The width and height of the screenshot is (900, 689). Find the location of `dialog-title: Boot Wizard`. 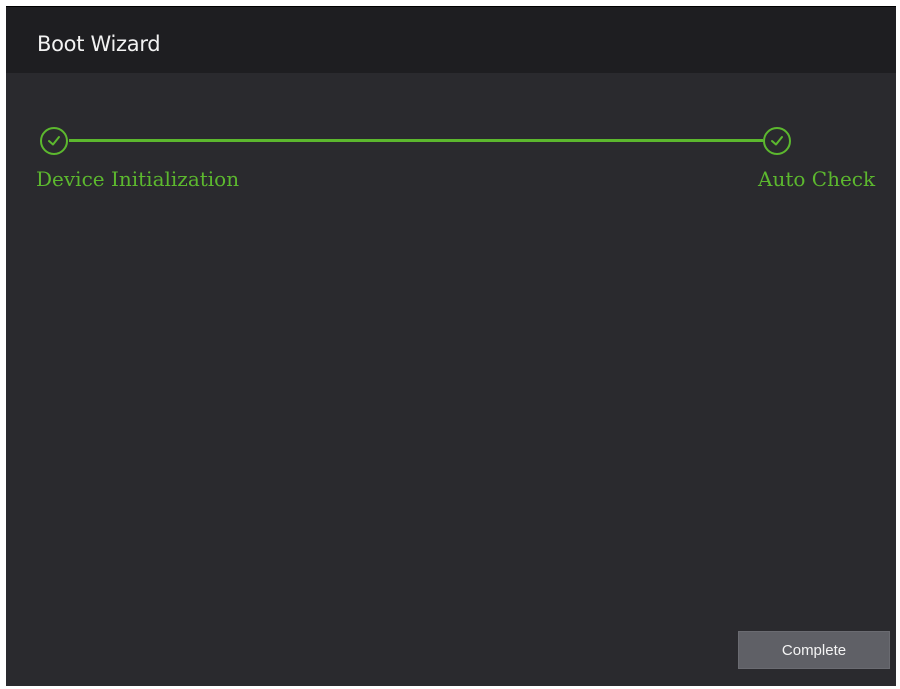

dialog-title: Boot Wizard is located at coordinates (99, 44).